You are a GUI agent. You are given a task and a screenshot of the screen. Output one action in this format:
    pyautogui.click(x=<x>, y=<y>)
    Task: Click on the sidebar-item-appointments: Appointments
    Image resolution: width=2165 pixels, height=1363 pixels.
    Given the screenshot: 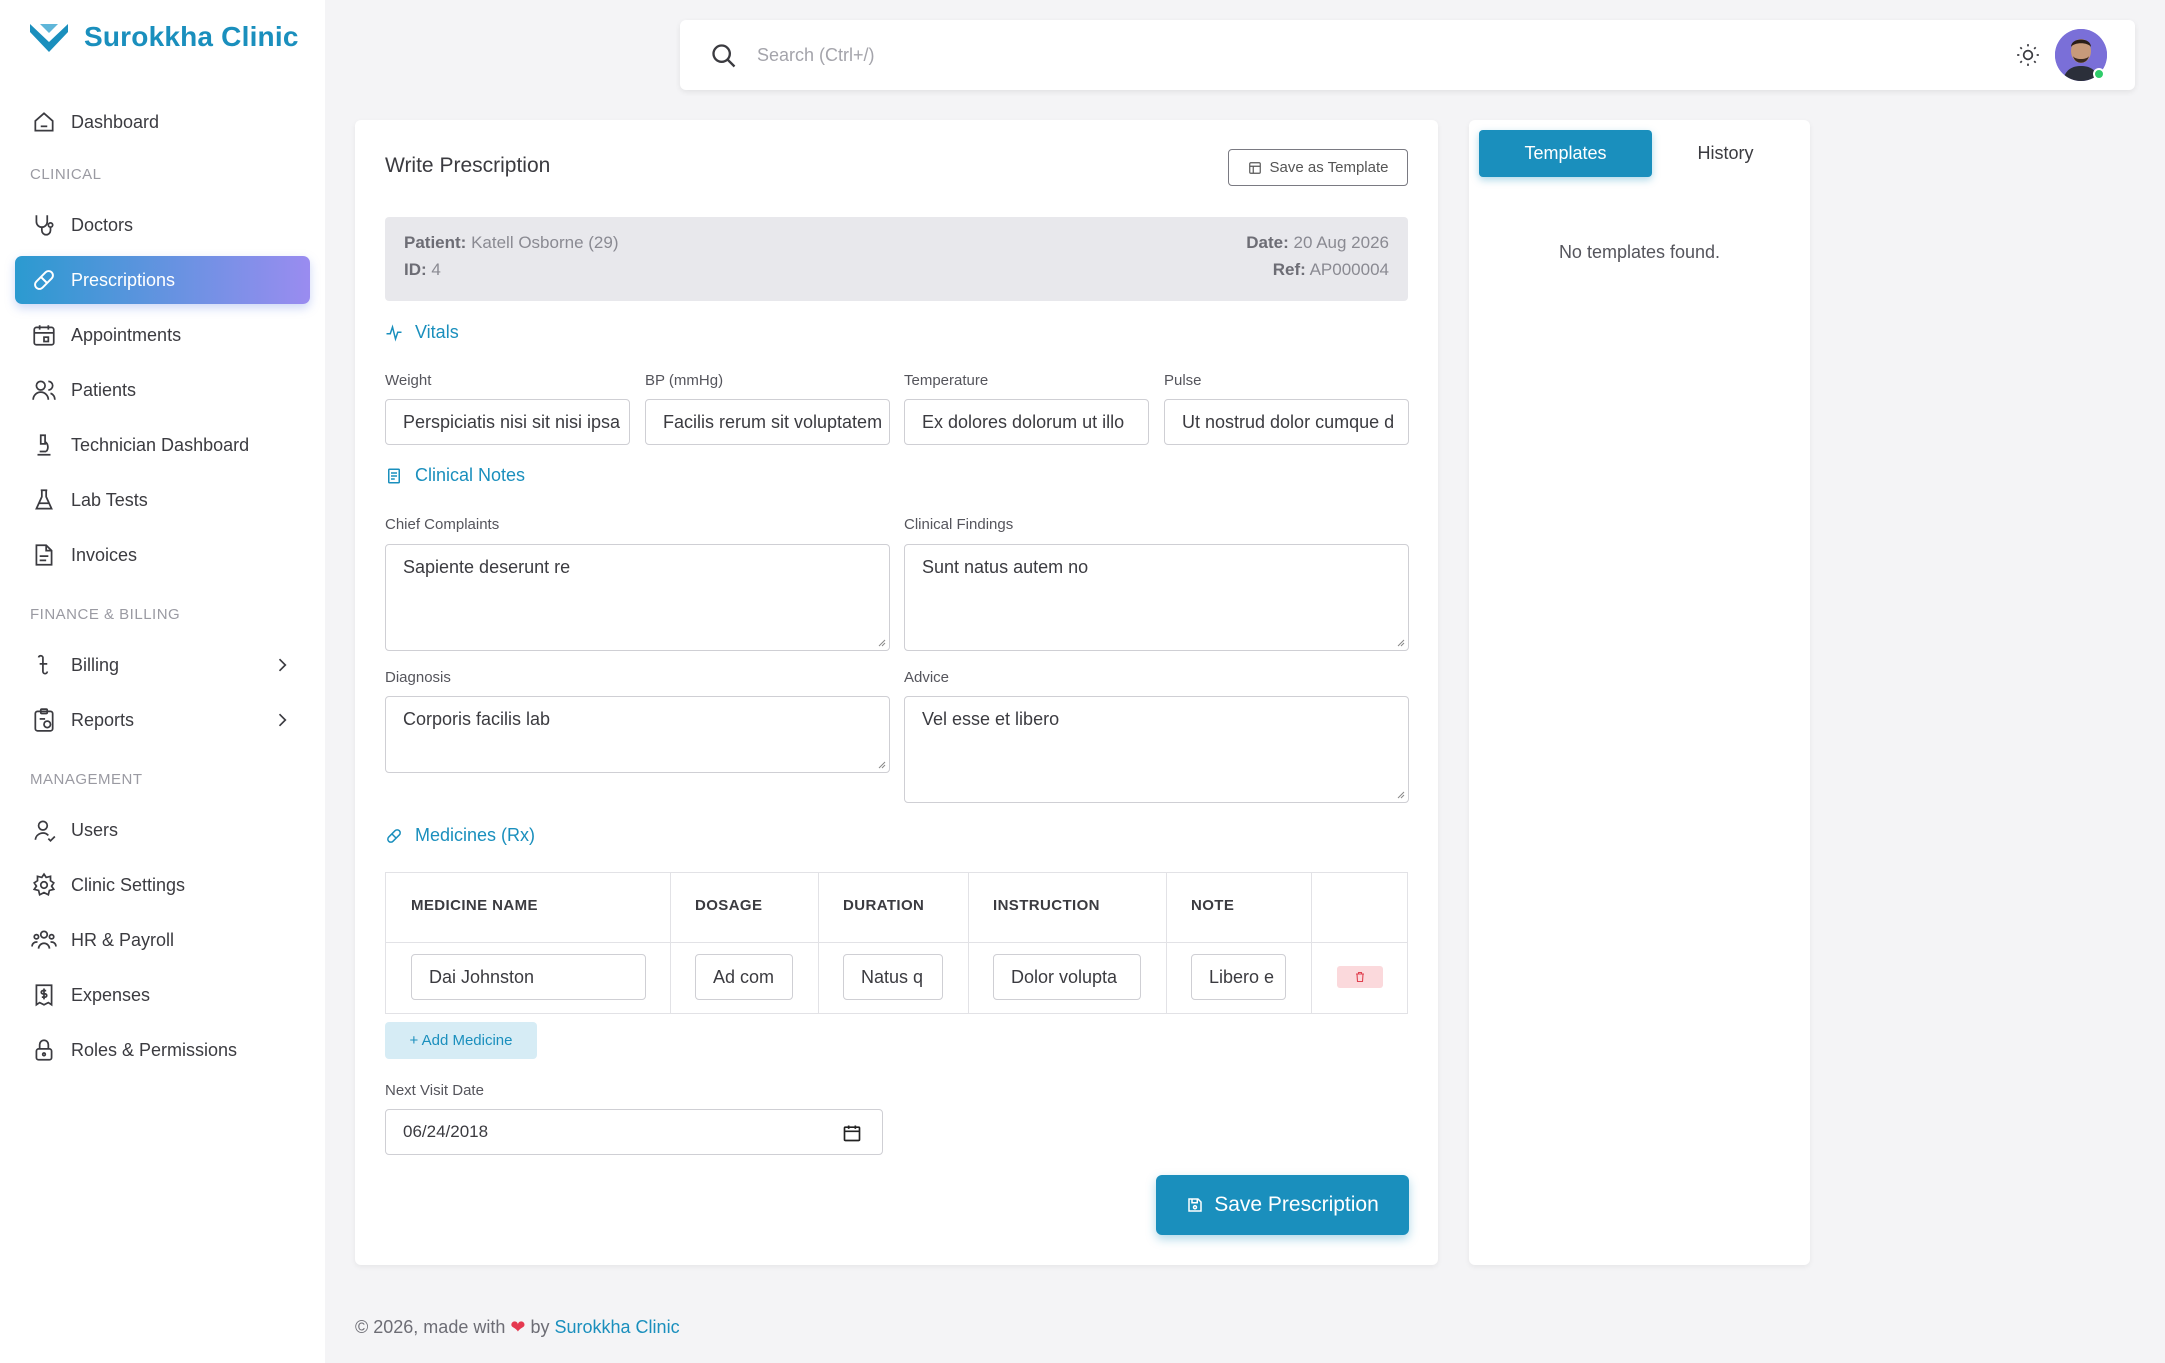 What is the action you would take?
    pyautogui.click(x=162, y=335)
    